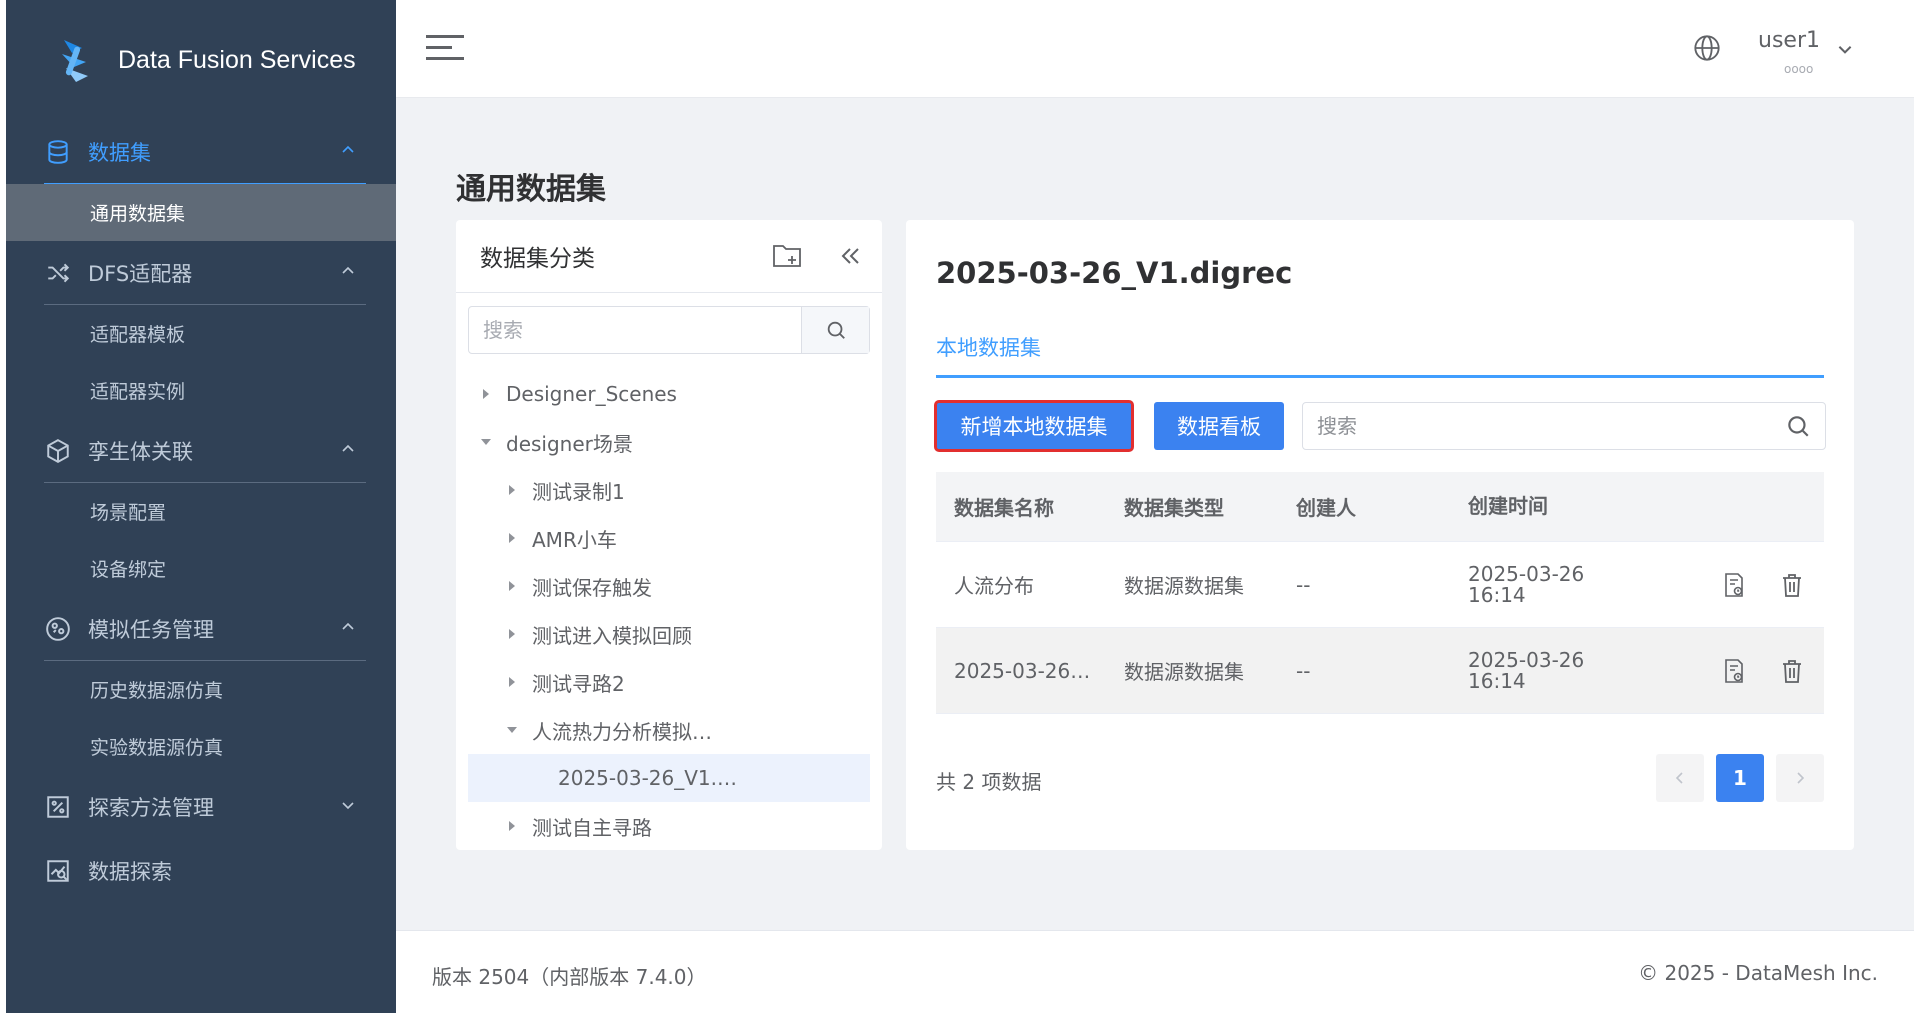 The width and height of the screenshot is (1920, 1017). What do you see at coordinates (205, 451) in the screenshot?
I see `menu-group-twin-association: 孪生体关联` at bounding box center [205, 451].